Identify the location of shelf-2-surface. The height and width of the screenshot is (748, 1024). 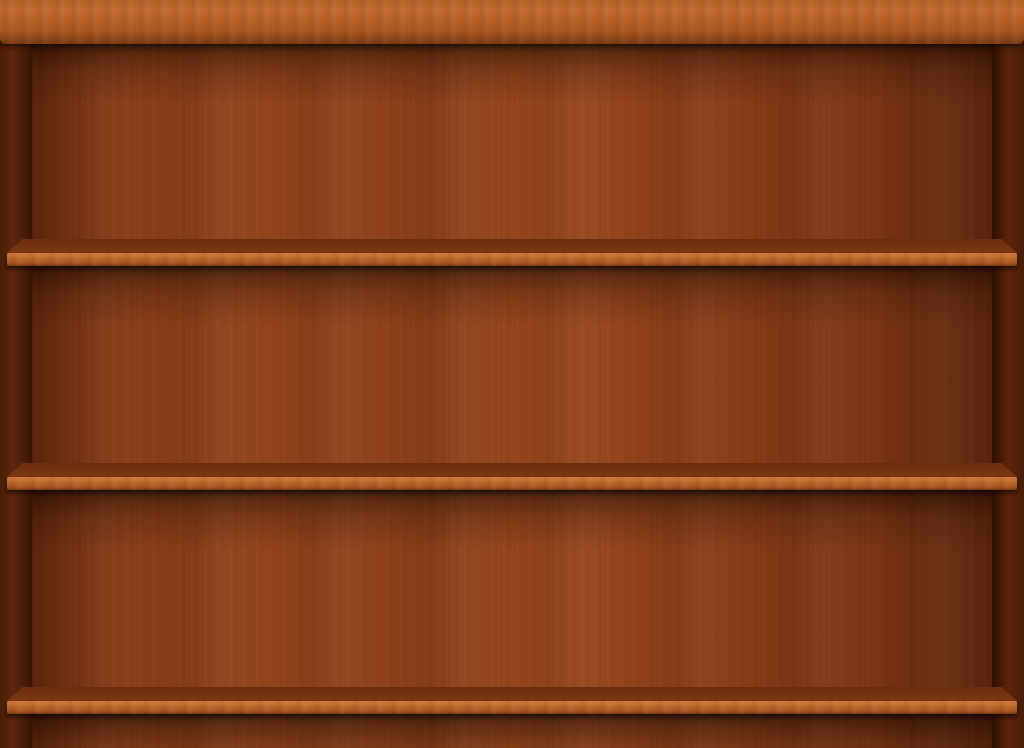
(512, 470).